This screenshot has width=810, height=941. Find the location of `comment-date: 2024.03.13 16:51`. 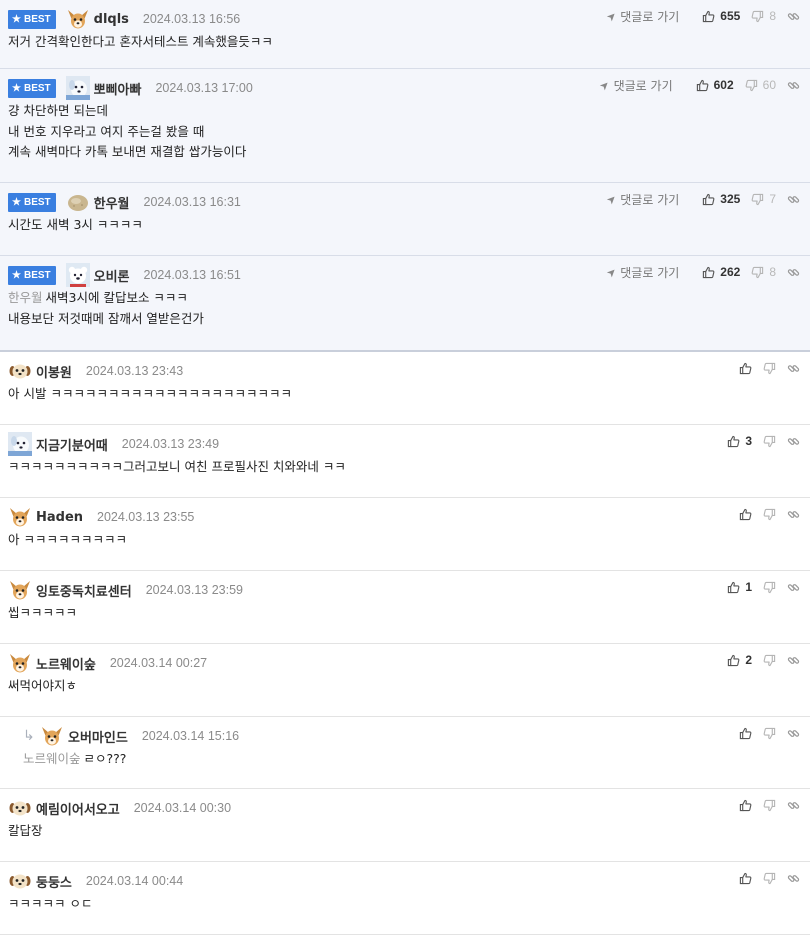

comment-date: 2024.03.13 16:51 is located at coordinates (192, 275).